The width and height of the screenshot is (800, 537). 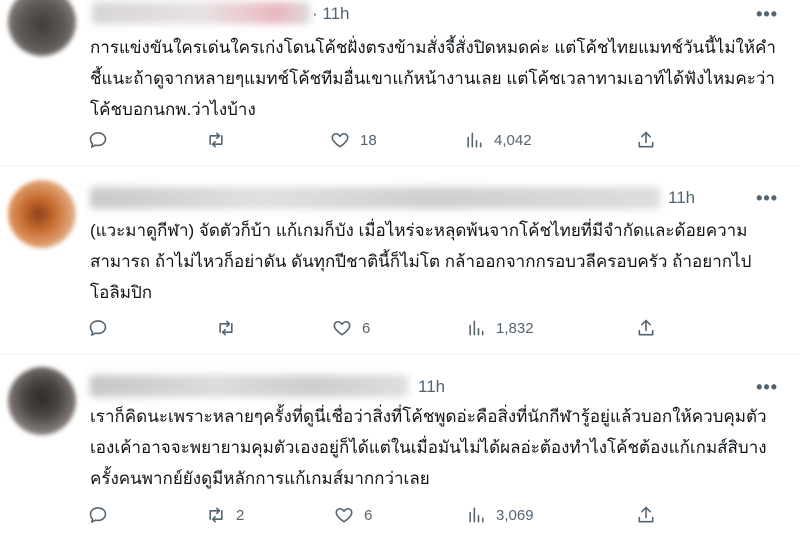 What do you see at coordinates (225, 515) in the screenshot?
I see `retweet-button: 2` at bounding box center [225, 515].